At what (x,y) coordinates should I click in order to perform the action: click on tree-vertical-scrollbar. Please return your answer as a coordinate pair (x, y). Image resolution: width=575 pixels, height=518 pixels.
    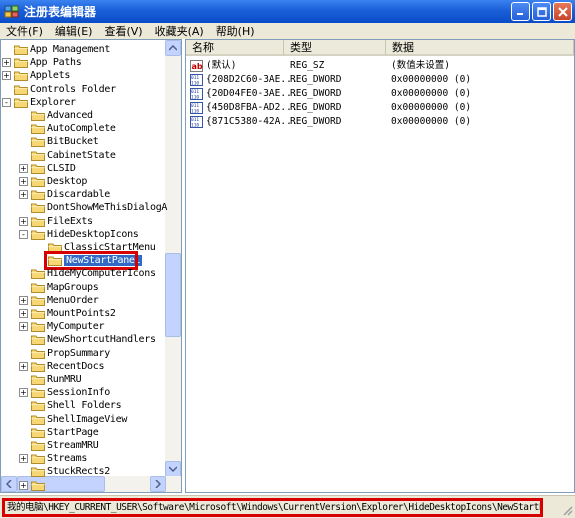
    Looking at the image, I should click on (173, 258).